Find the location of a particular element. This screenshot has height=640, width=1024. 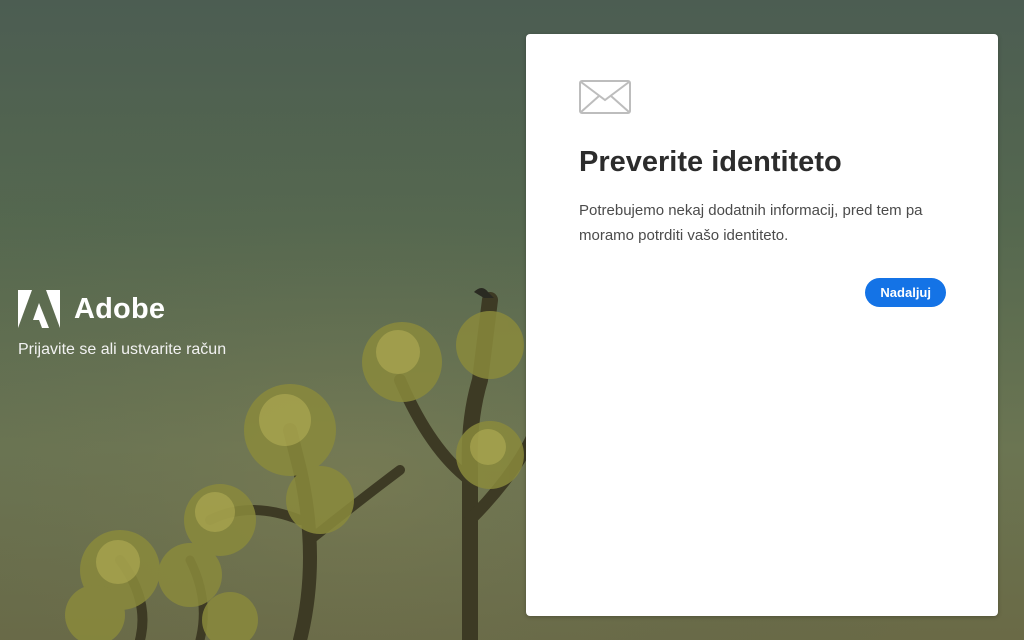

brand-block: Adobe Prijavite se ali ustvarite račun is located at coordinates (122, 325).